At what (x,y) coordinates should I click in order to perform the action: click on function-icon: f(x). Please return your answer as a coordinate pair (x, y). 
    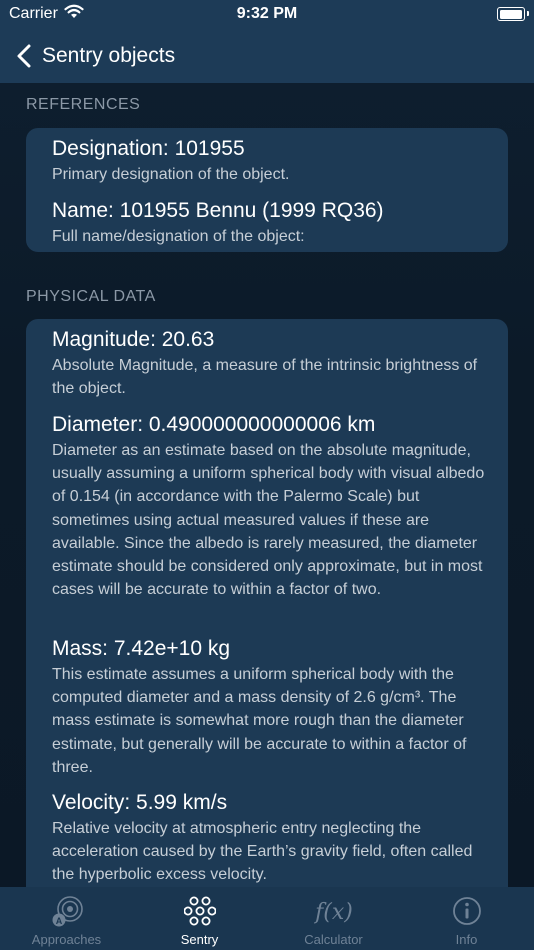
    Looking at the image, I should click on (333, 912).